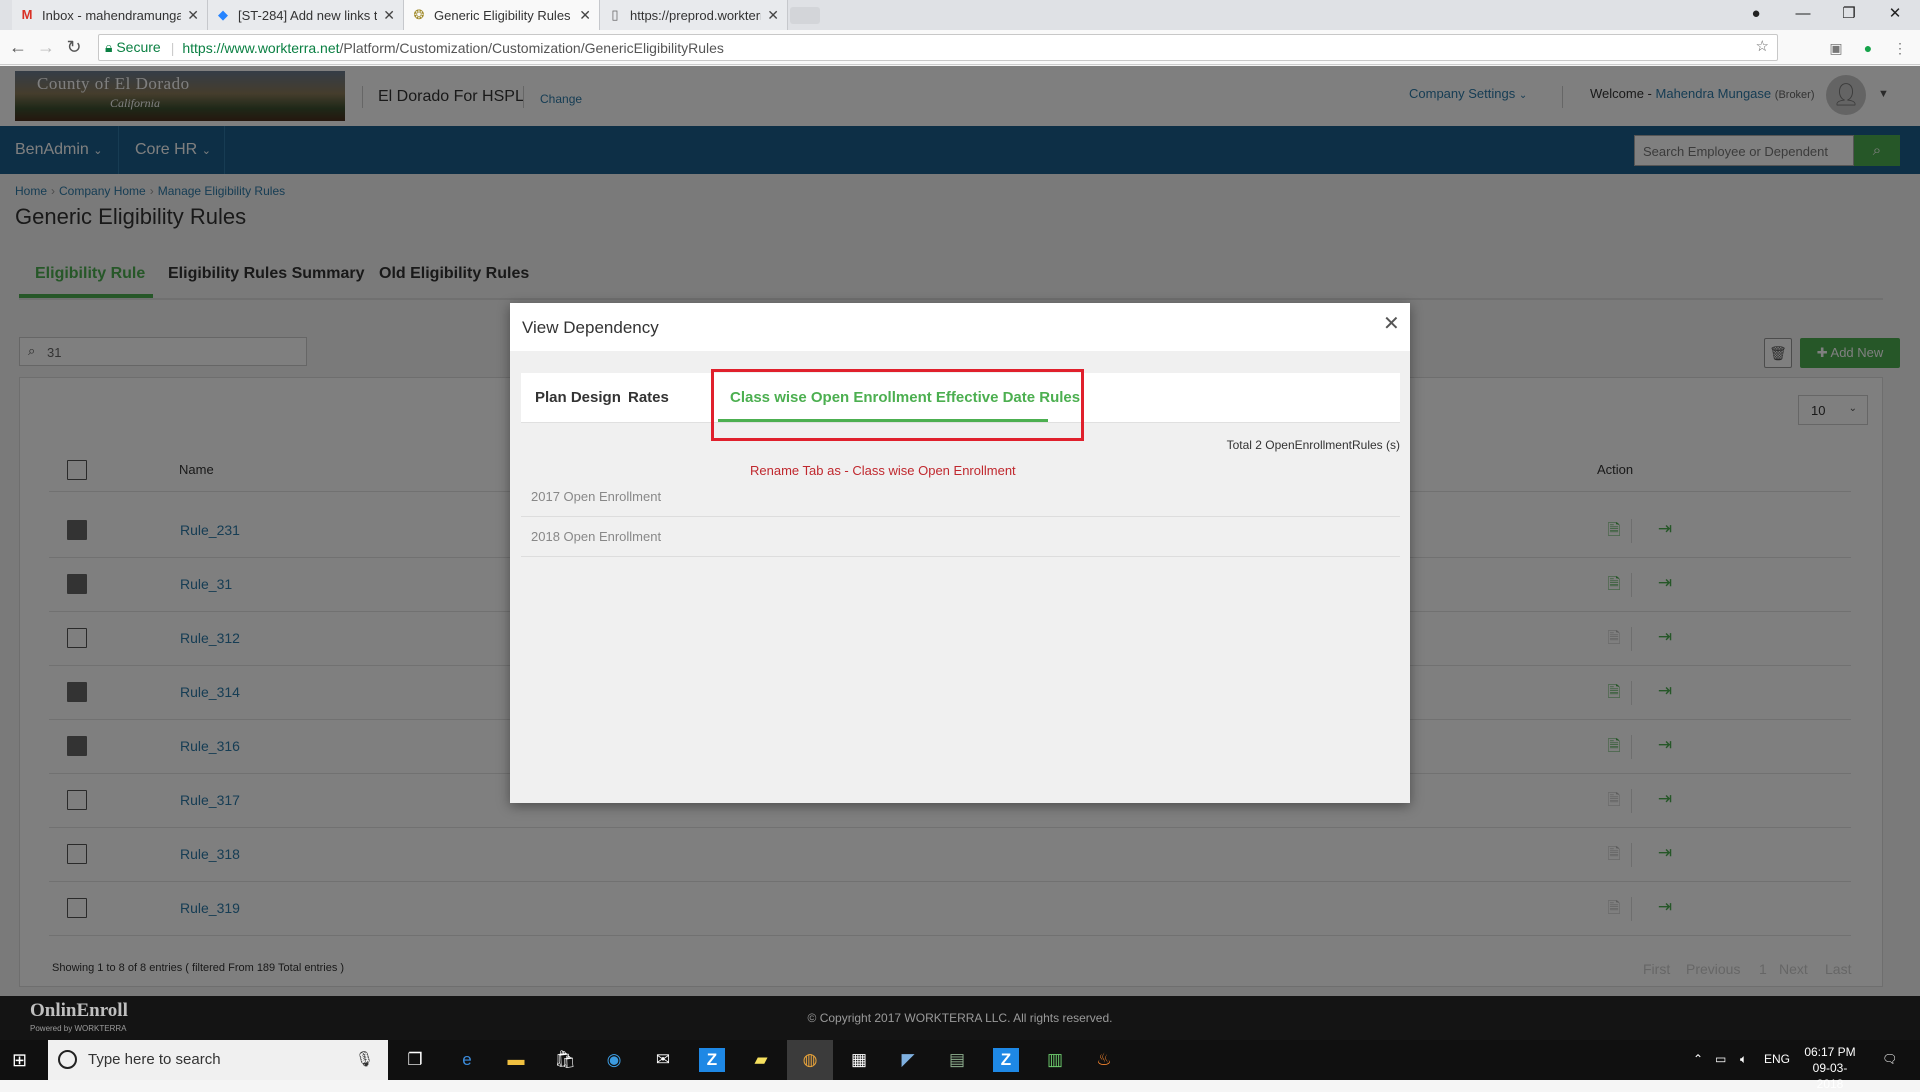 Image resolution: width=1920 pixels, height=1092 pixels. I want to click on jira-icon: ◆, so click(223, 14).